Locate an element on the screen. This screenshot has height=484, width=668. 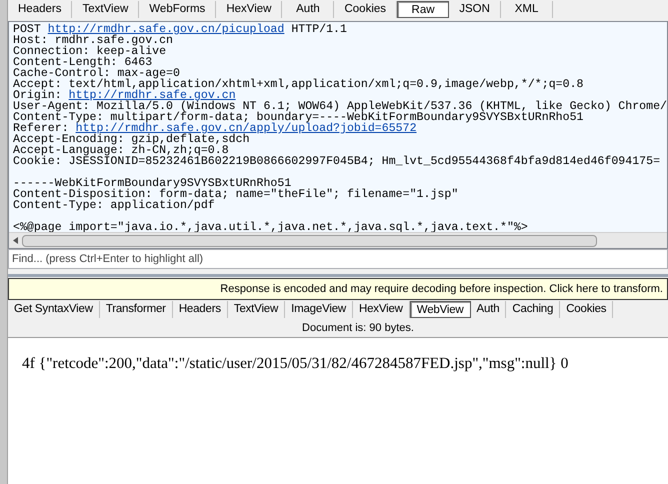
request-line: Accept: text/html,application/xhtml+xml,application/xml;q=0.9,image/webp,*/*;q=0.8 is located at coordinates (298, 84).